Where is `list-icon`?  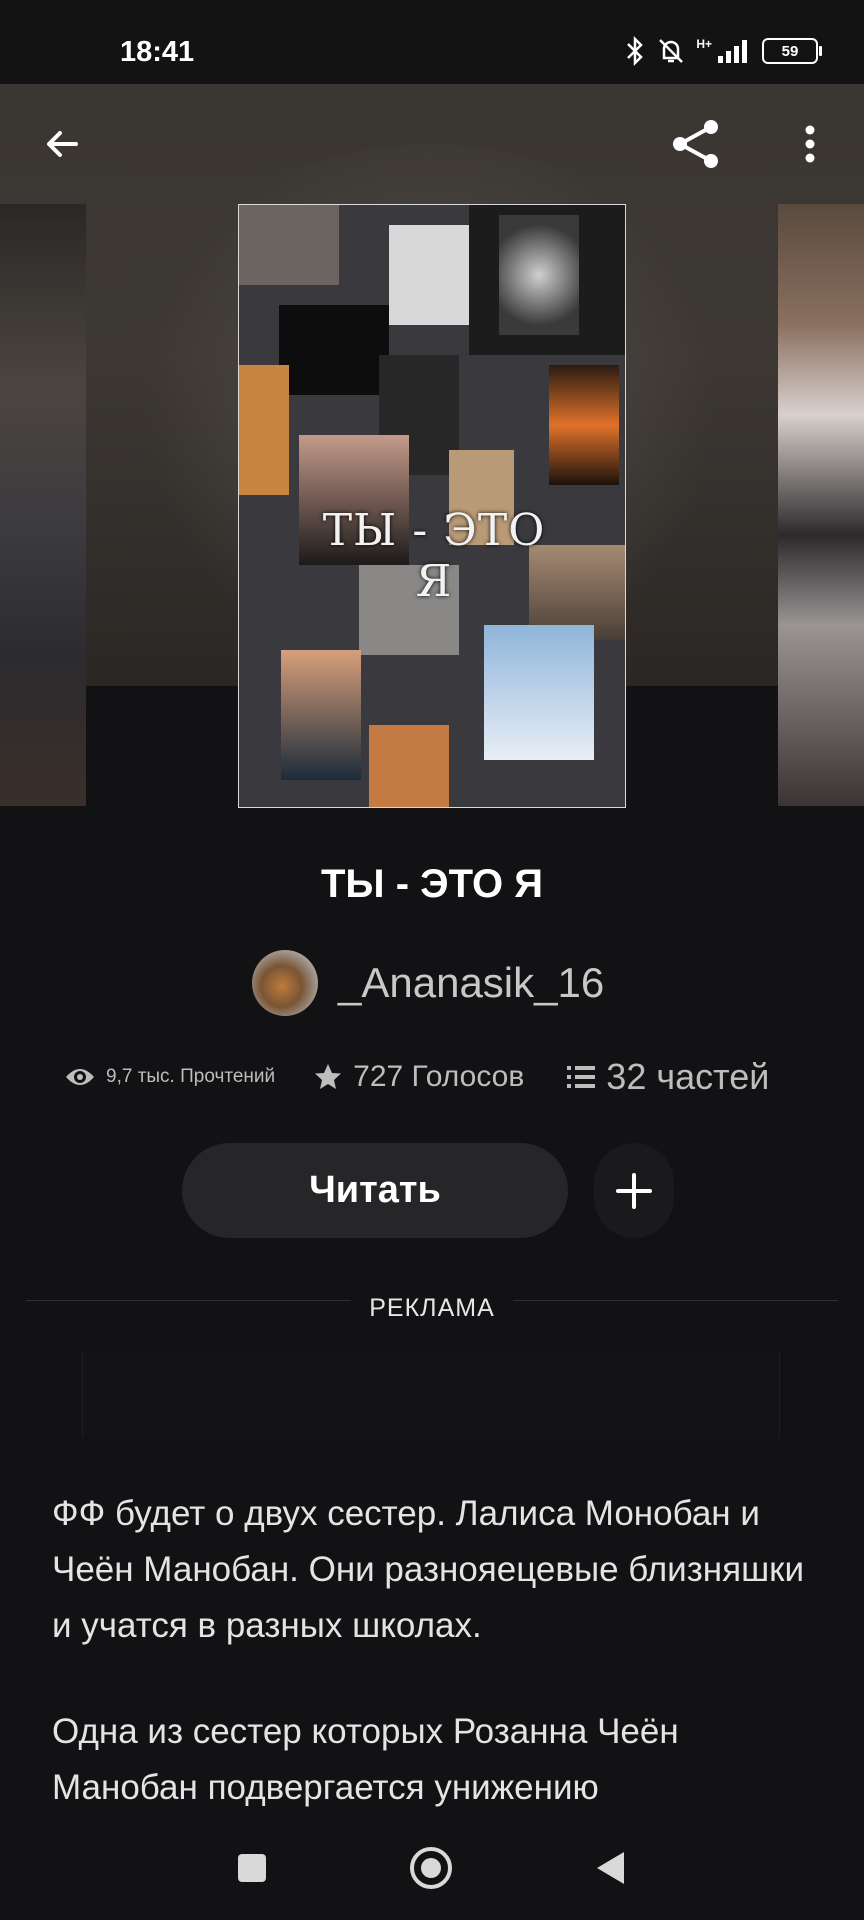
list-icon is located at coordinates (581, 1077).